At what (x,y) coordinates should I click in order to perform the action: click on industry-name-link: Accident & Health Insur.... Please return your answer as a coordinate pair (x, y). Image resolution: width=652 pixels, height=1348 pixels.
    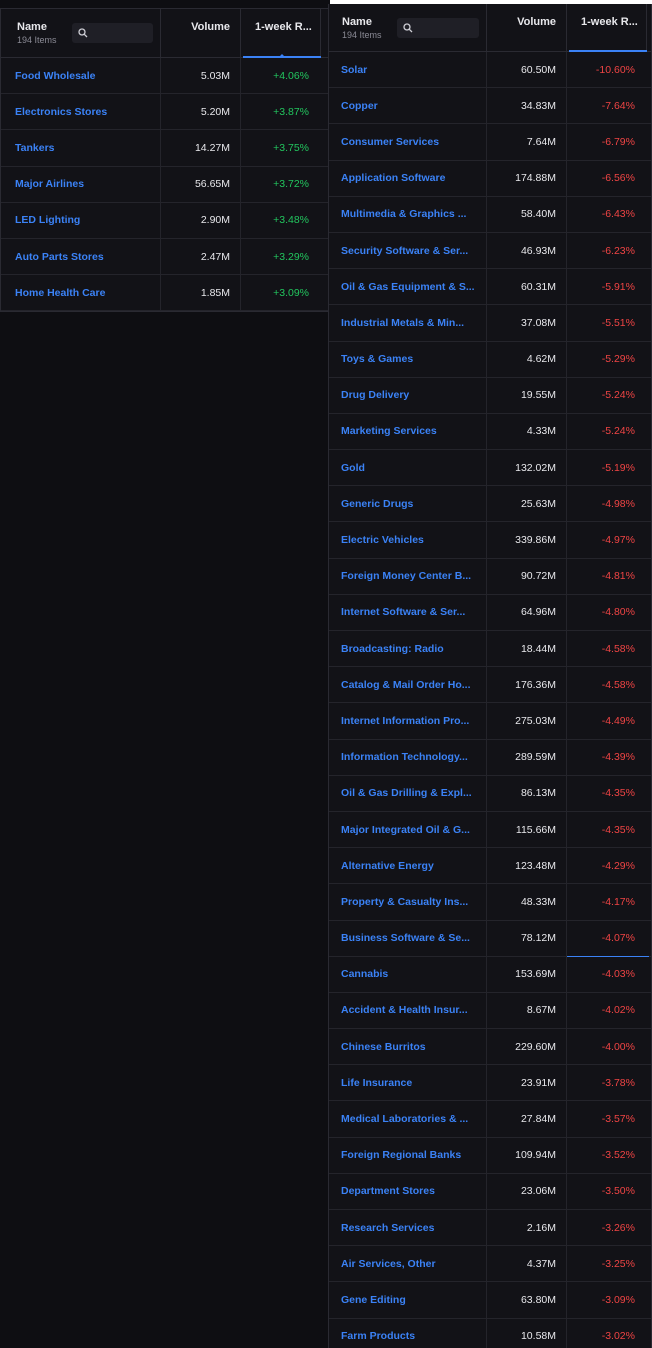
    Looking at the image, I should click on (408, 1010).